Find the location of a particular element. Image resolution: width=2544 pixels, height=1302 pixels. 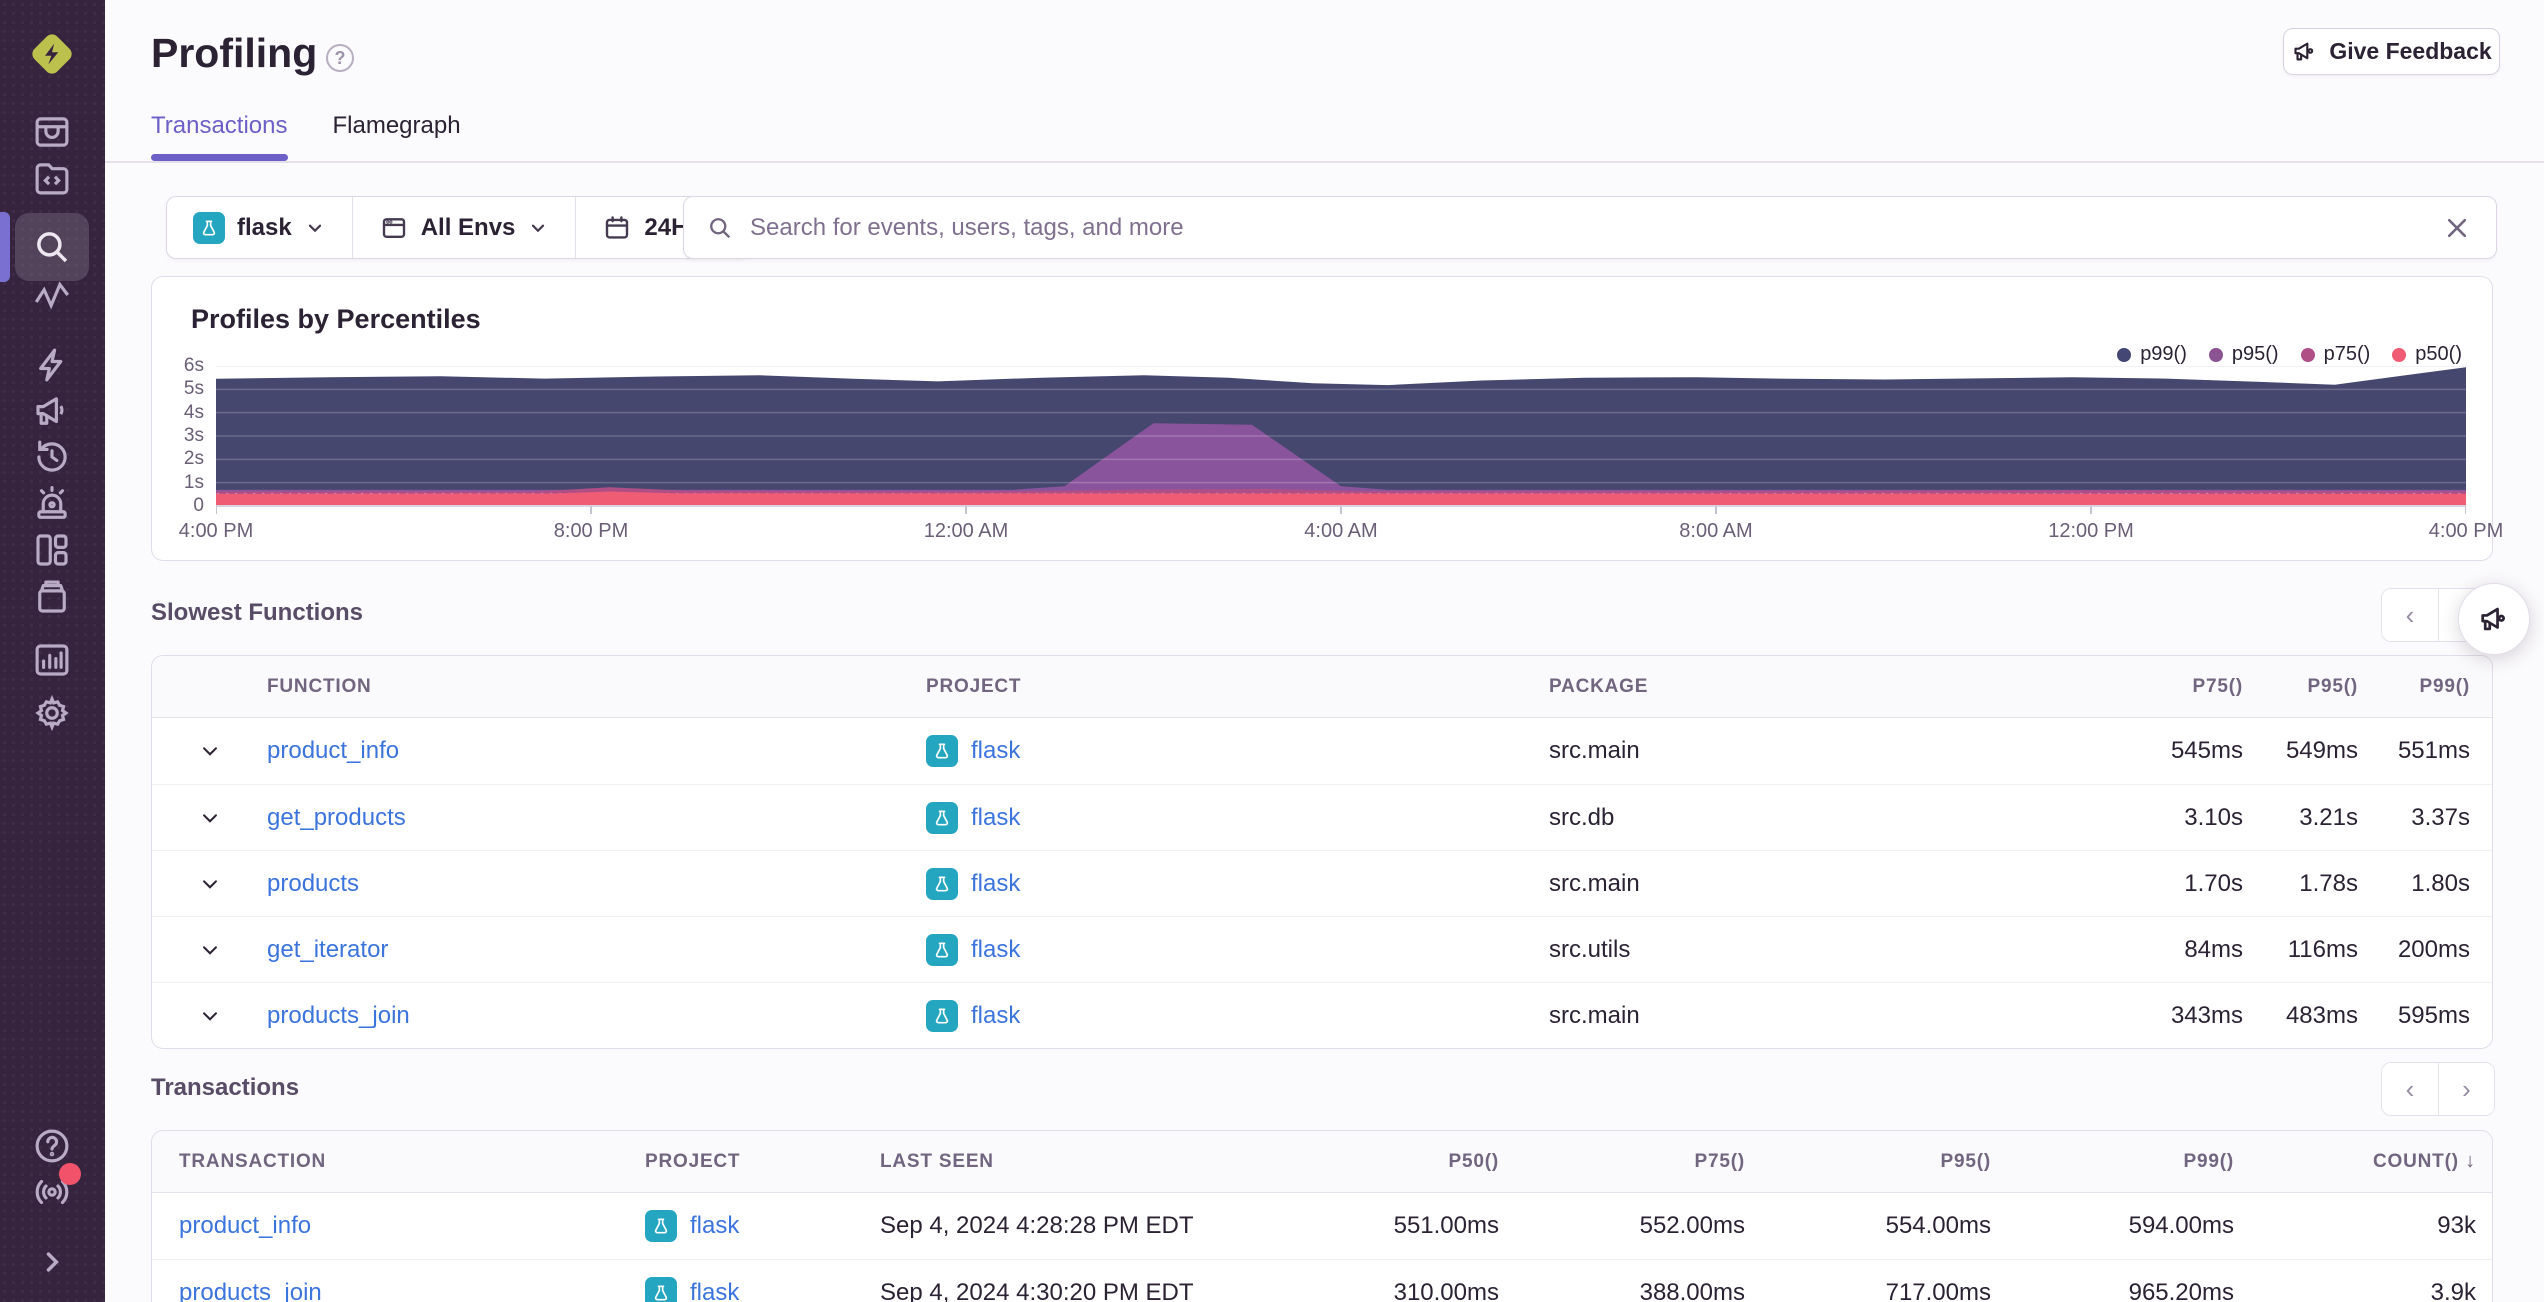

project-filter-value: flask is located at coordinates (264, 227).